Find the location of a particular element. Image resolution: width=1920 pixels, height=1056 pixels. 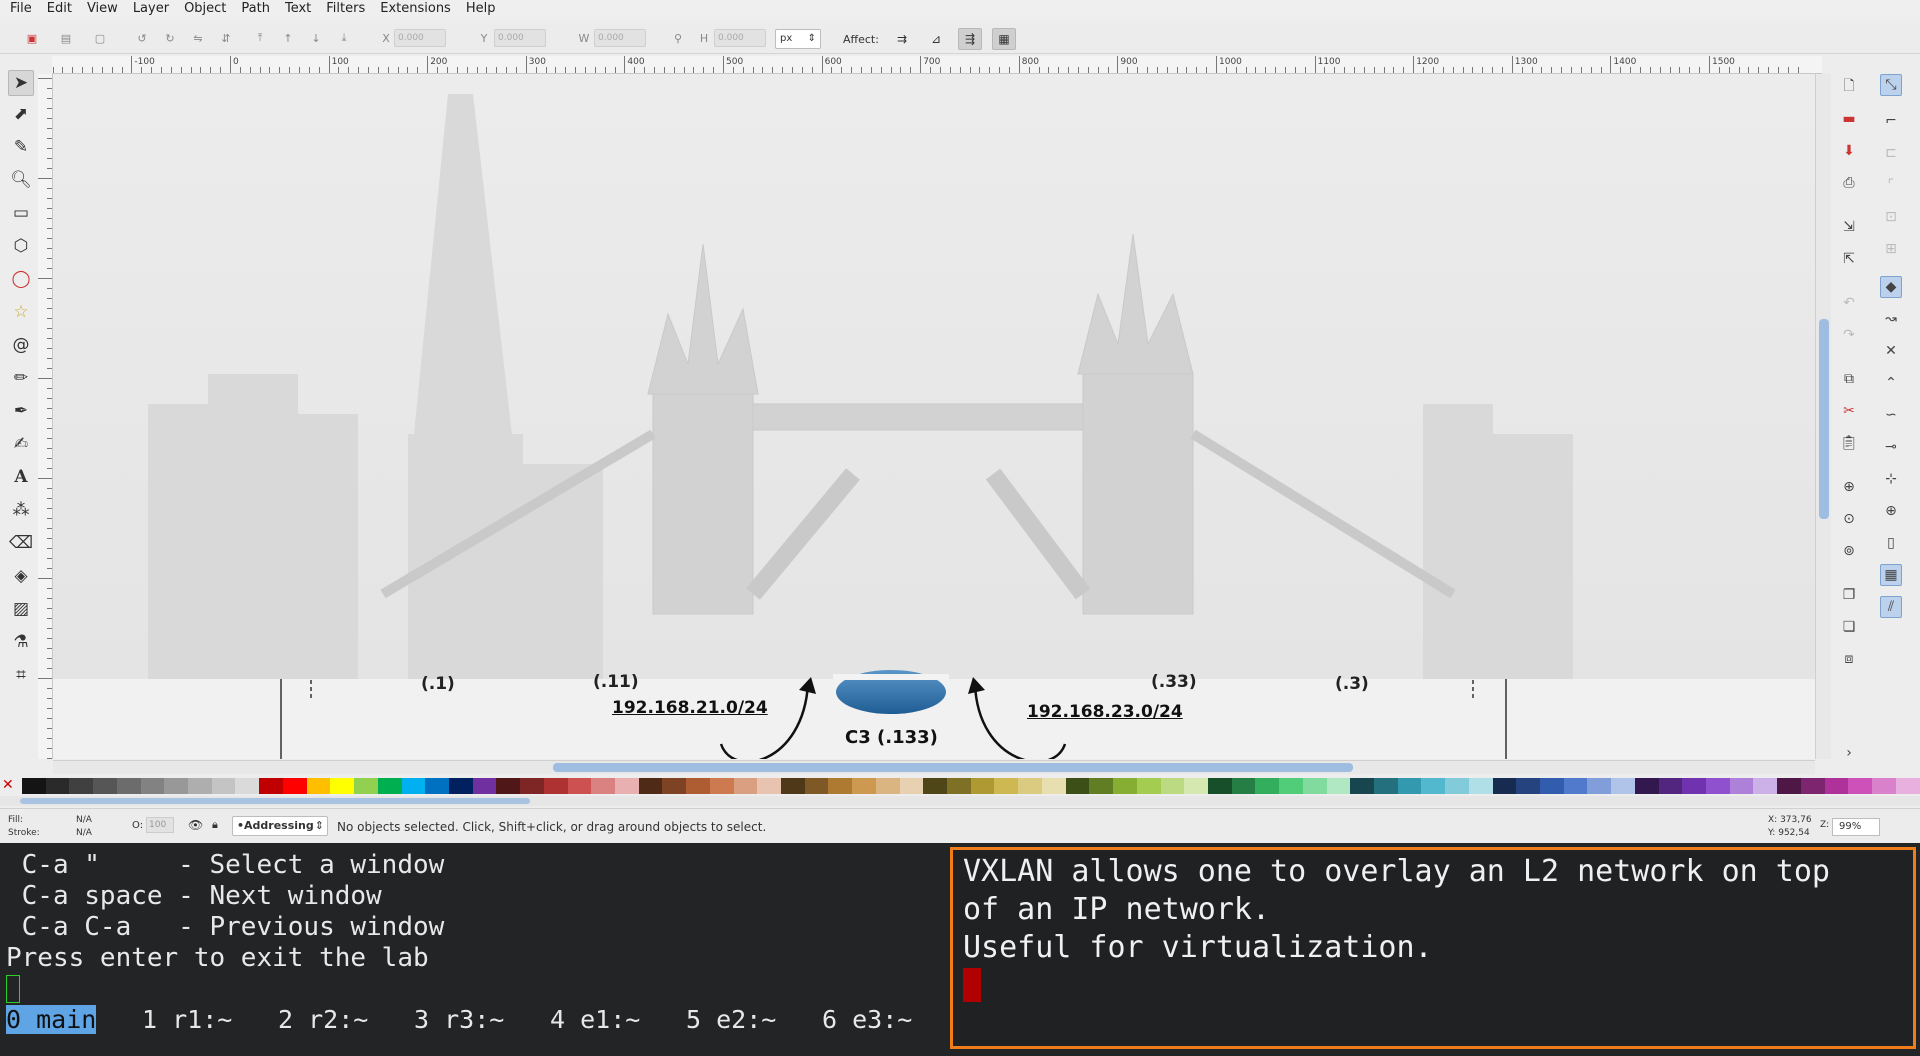

y-field: 0.000 is located at coordinates (520, 38).